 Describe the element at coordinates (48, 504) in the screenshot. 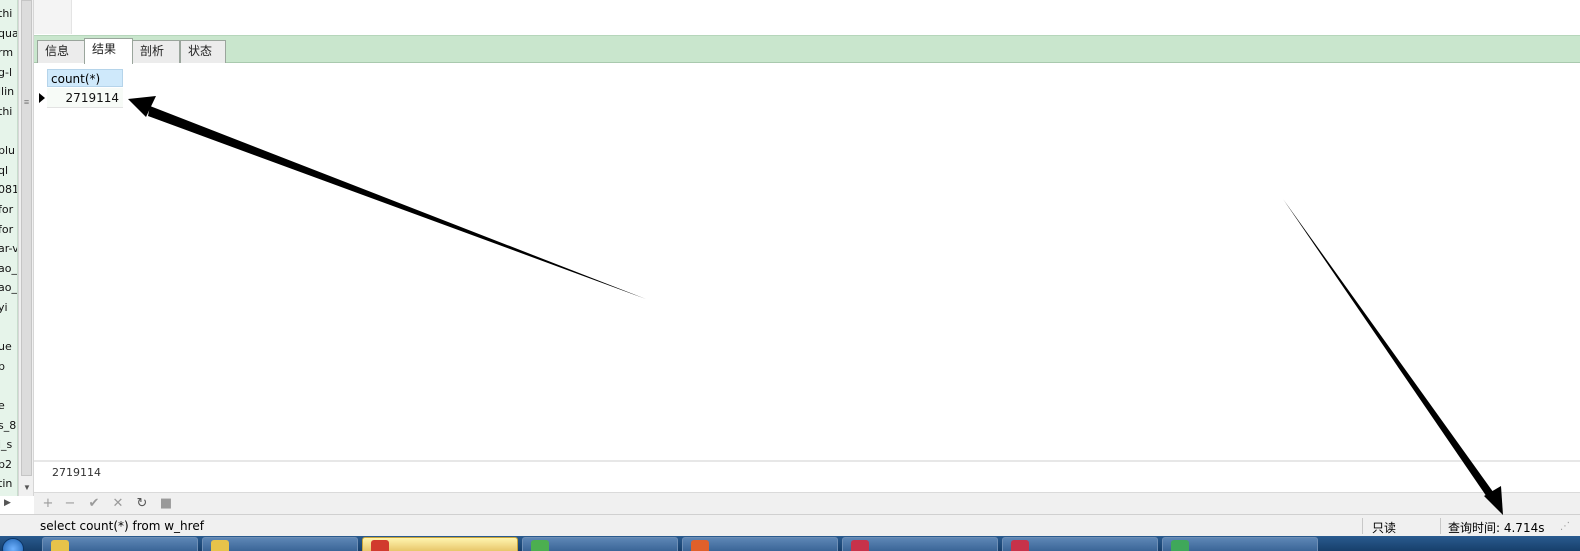

I see `add-record-icon: +` at that location.